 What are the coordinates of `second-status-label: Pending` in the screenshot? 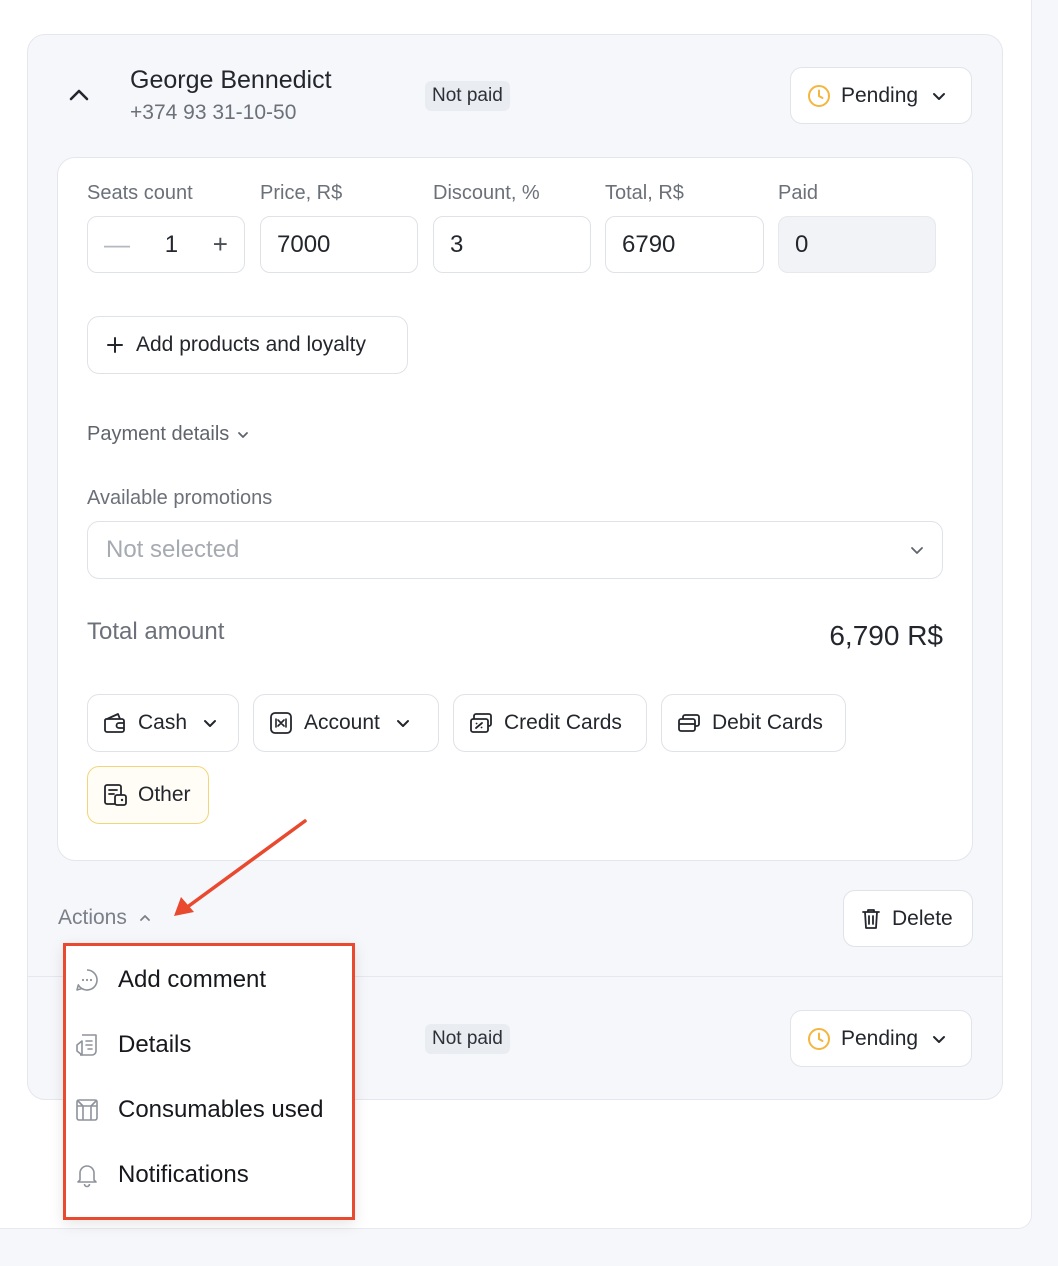 It's located at (880, 1038).